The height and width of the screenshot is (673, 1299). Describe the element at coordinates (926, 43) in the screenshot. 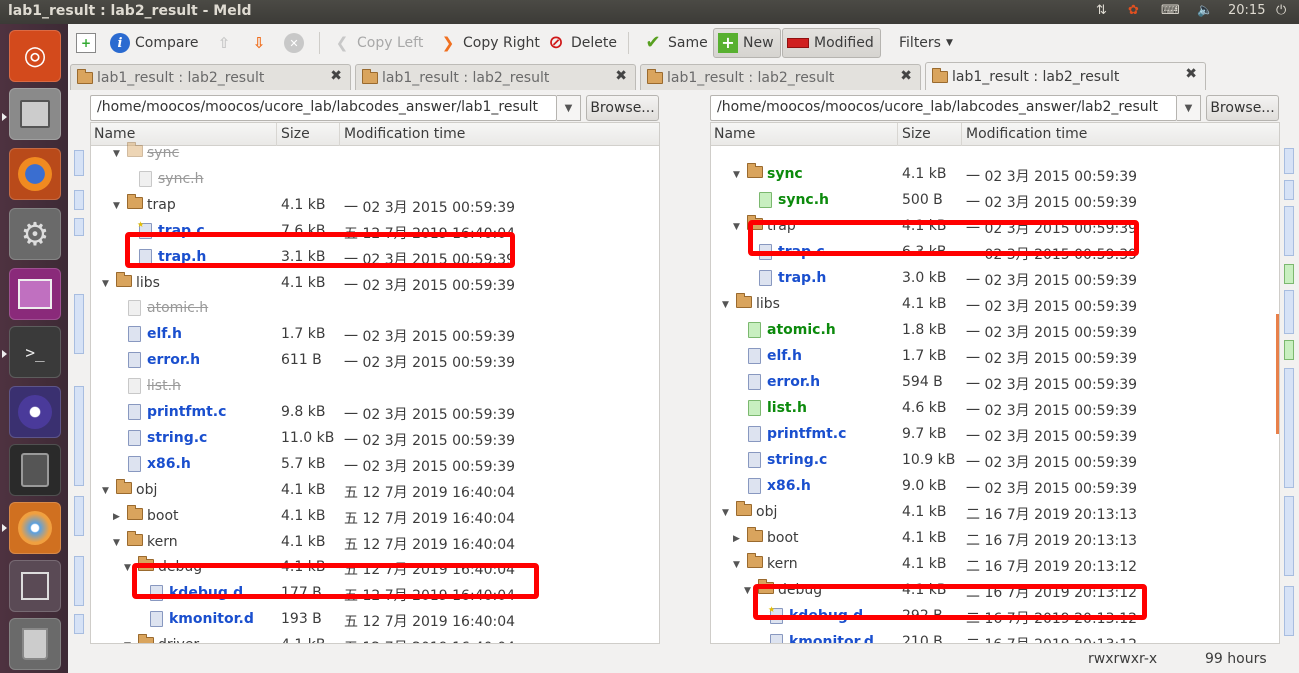

I see `filters-menu: Filters ▼` at that location.